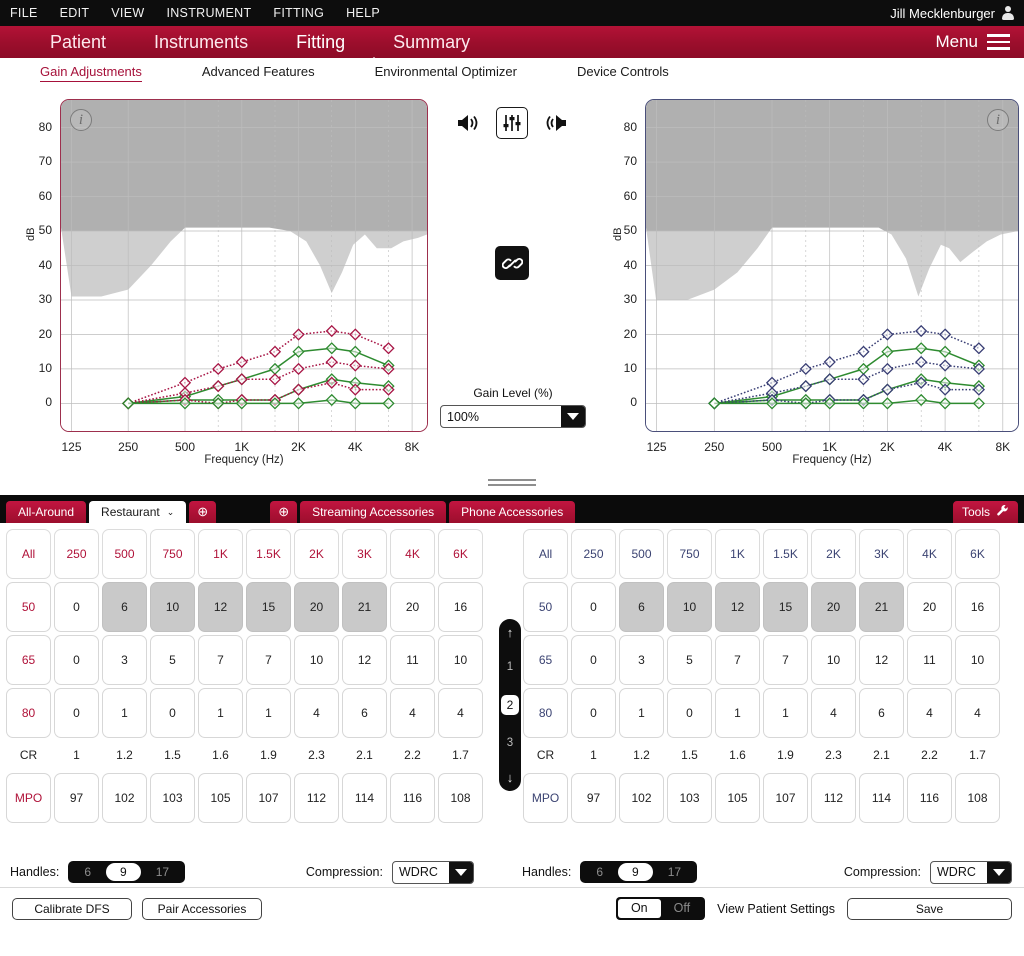 The width and height of the screenshot is (1024, 956). What do you see at coordinates (460, 798) in the screenshot?
I see `mpo-cell: 108` at bounding box center [460, 798].